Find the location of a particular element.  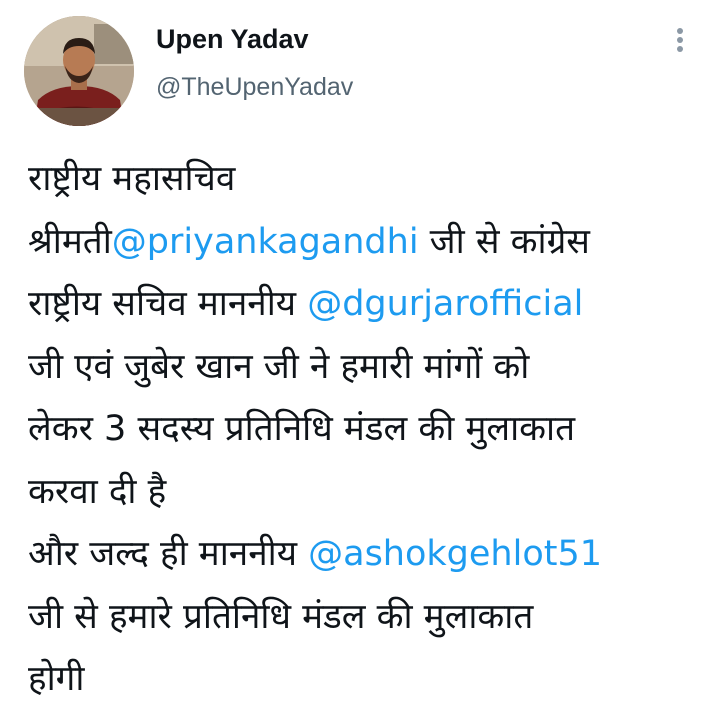

tweet-line: जी से हमारे प्रतिनिधि मंडल की मुलाकात is located at coordinates (368, 617).